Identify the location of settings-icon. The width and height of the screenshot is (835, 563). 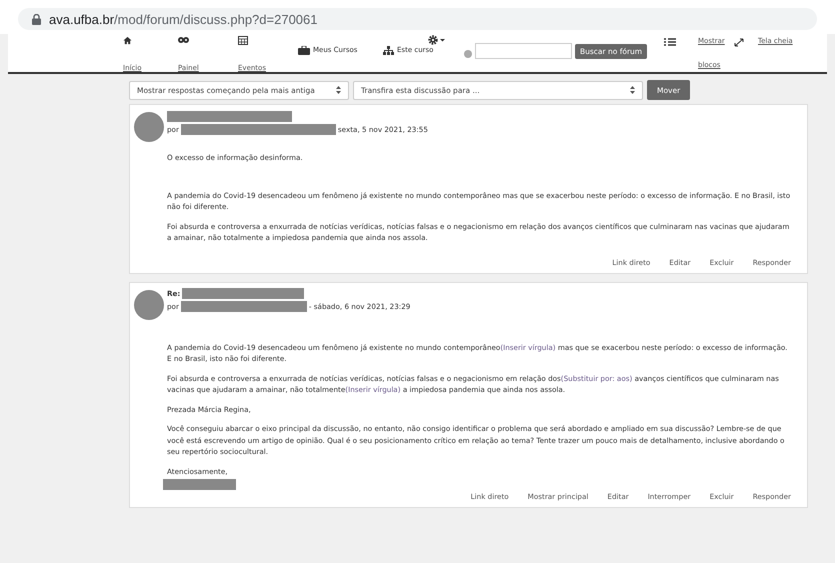
(437, 40).